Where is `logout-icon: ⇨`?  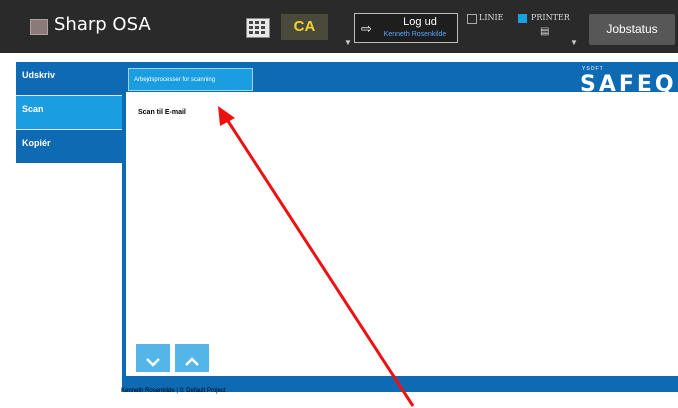
logout-icon: ⇨ is located at coordinates (366, 28).